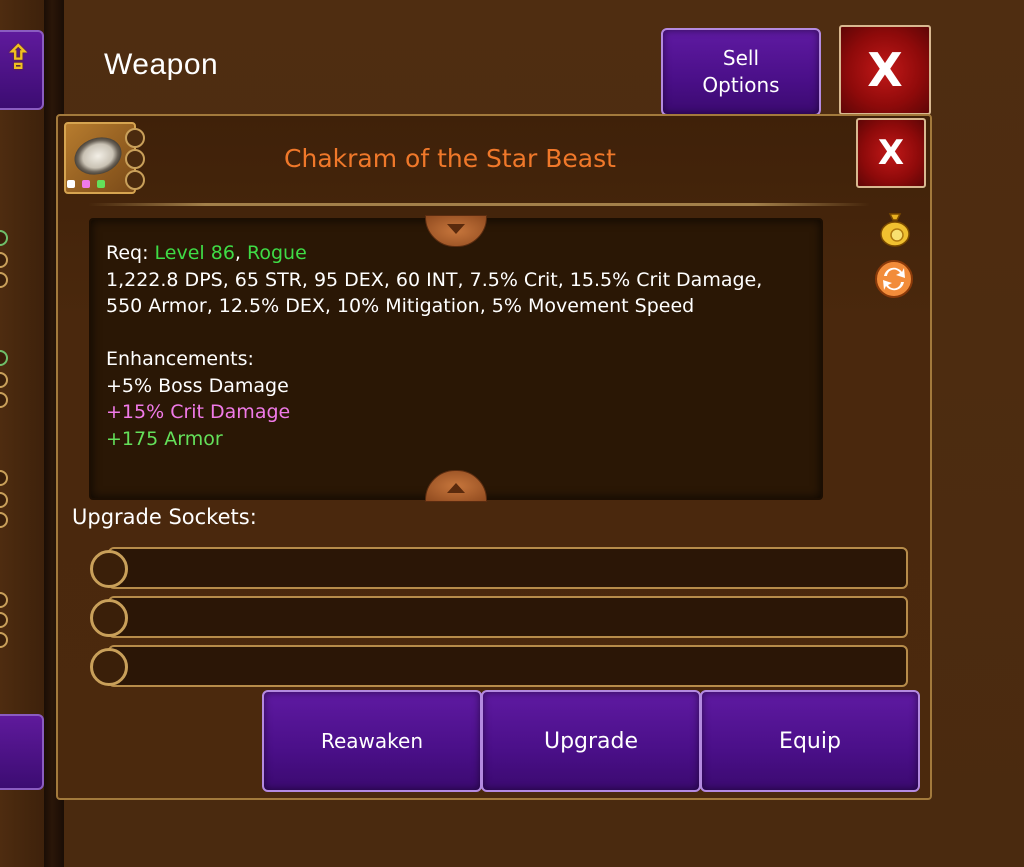 Image resolution: width=1024 pixels, height=867 pixels. What do you see at coordinates (22, 752) in the screenshot?
I see `side-partial-button` at bounding box center [22, 752].